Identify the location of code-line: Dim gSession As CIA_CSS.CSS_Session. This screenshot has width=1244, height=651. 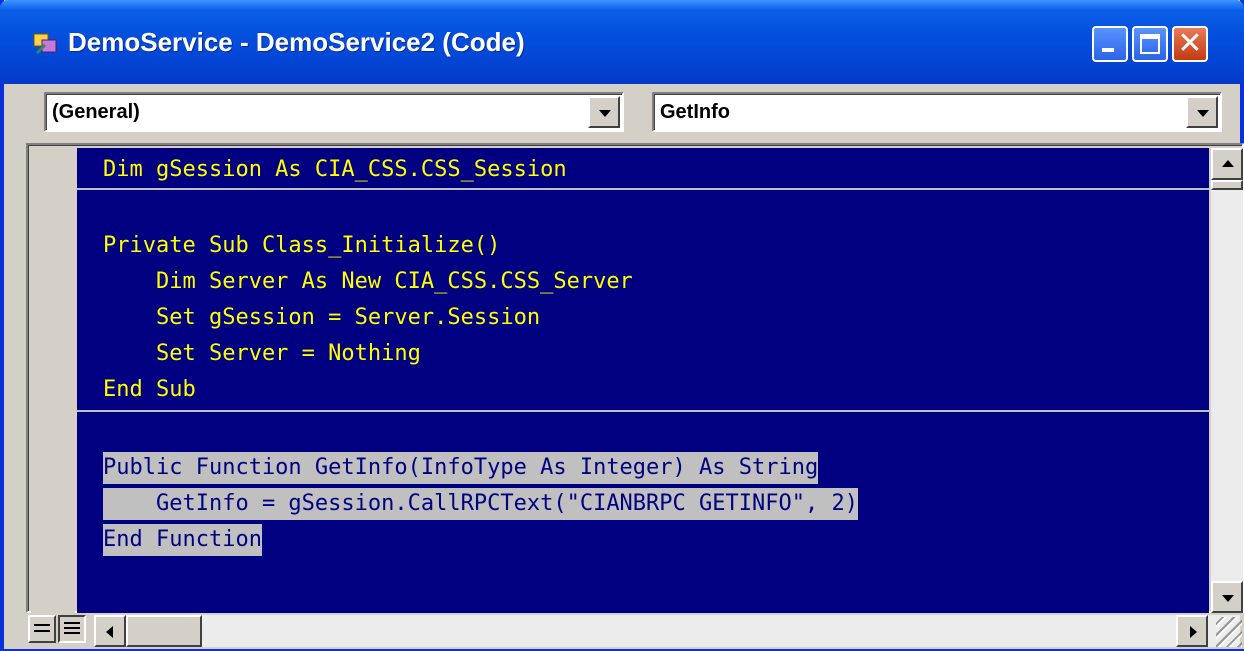
(335, 170).